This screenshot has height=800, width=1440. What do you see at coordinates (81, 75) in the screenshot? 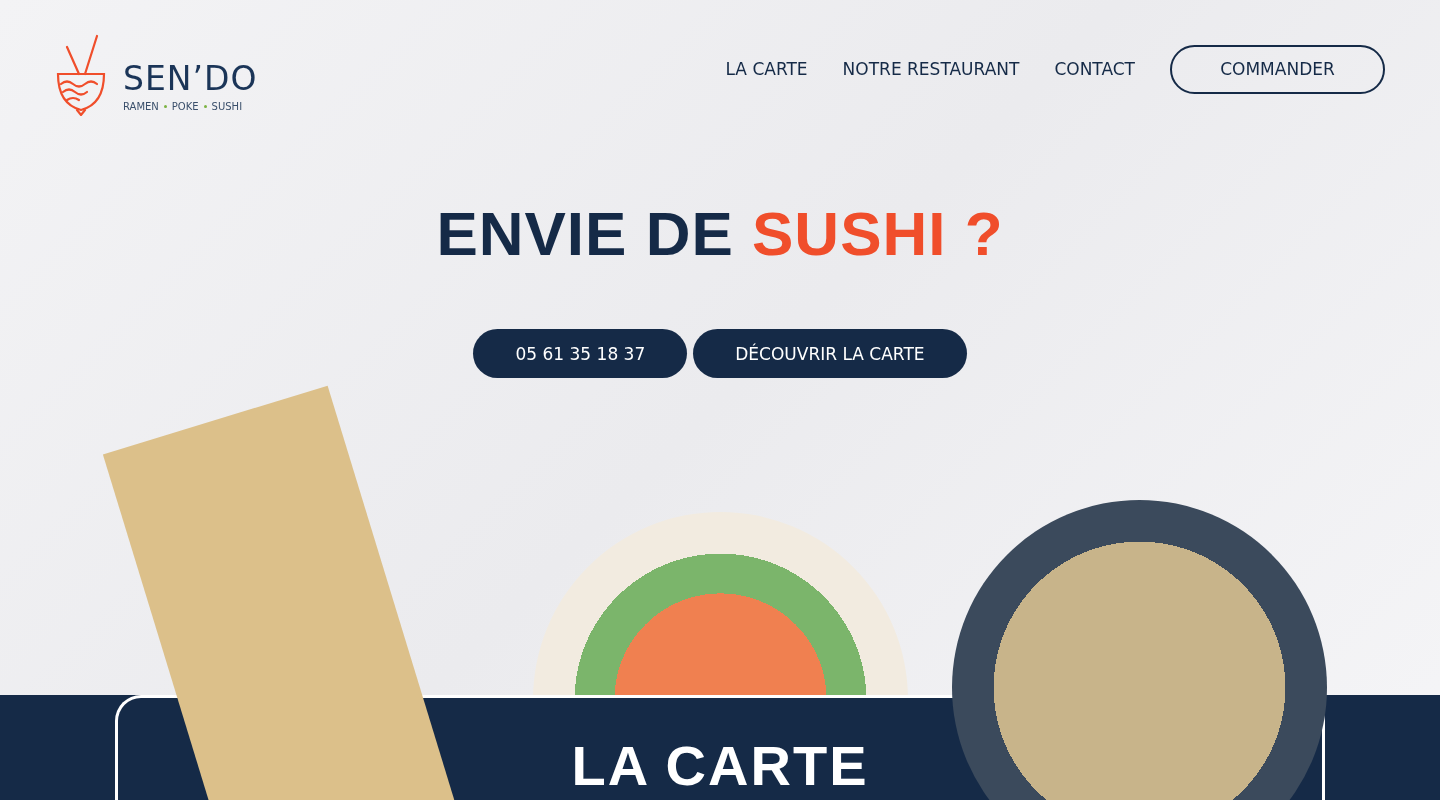
I see `bowl-chopsticks-icon` at bounding box center [81, 75].